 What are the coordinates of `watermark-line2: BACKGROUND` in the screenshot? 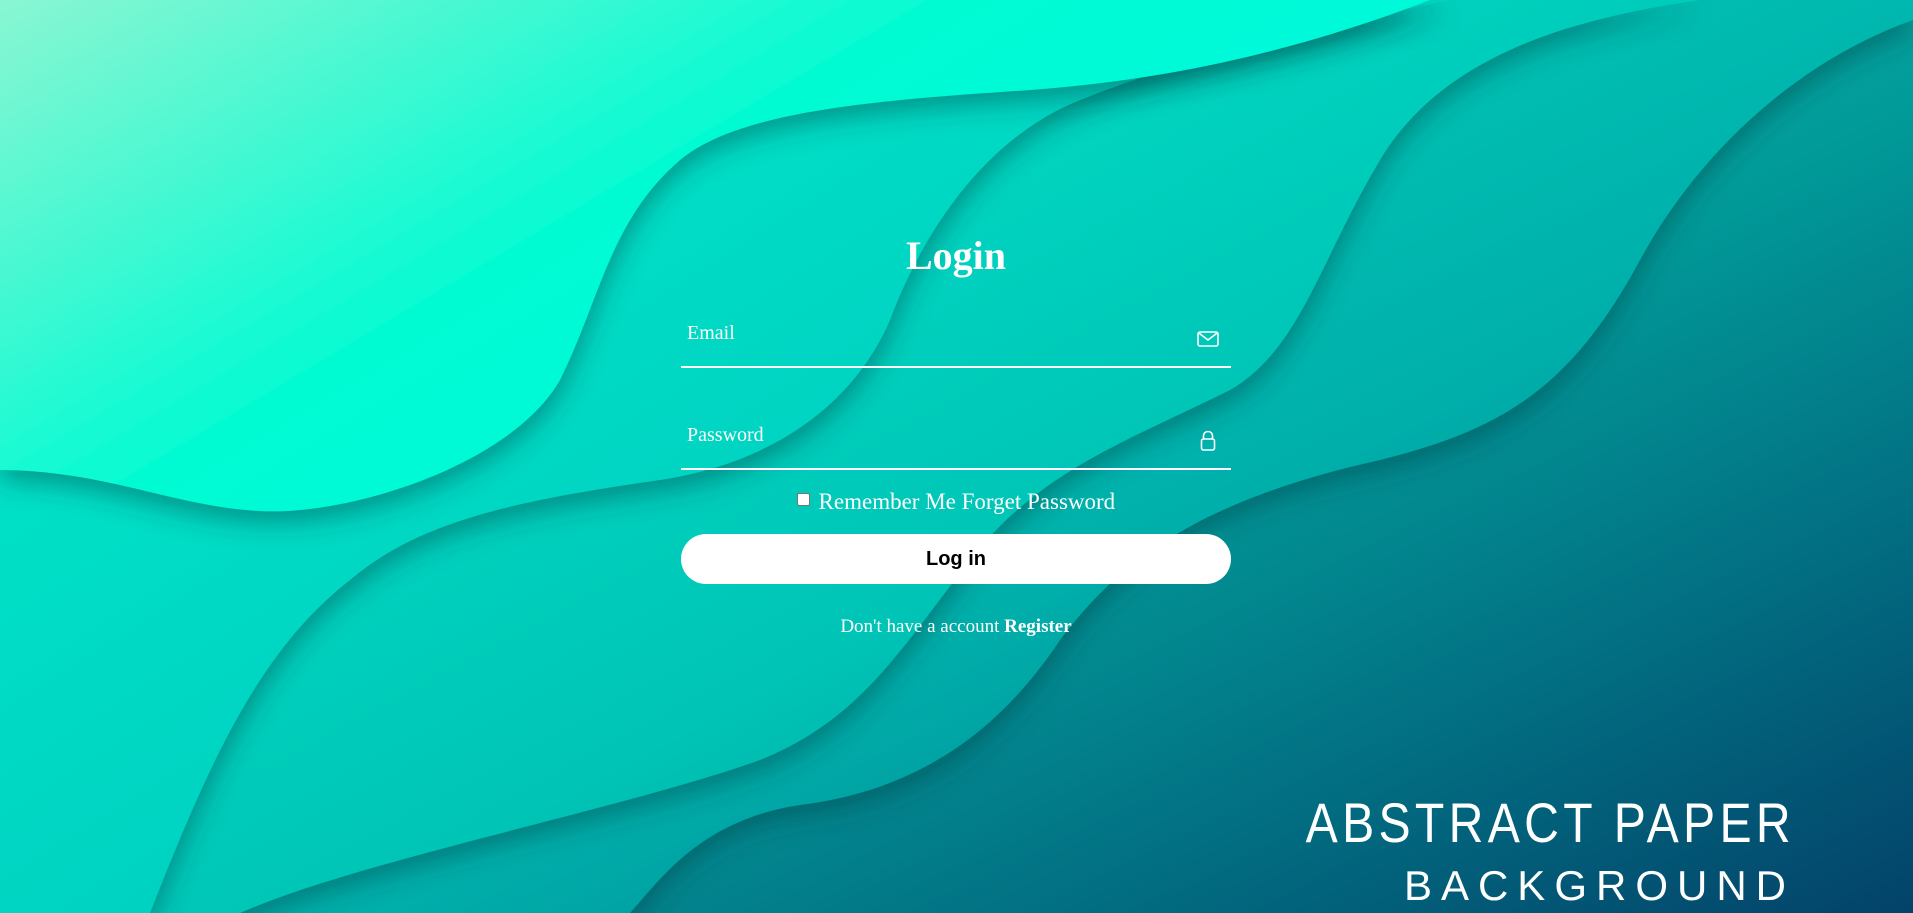 It's located at (1599, 885).